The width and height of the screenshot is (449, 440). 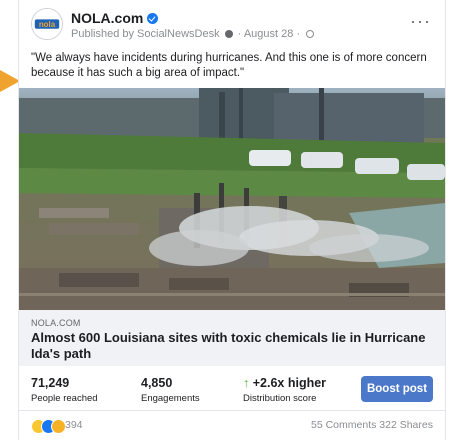 What do you see at coordinates (280, 398) in the screenshot?
I see `distribution-label: Distribution score` at bounding box center [280, 398].